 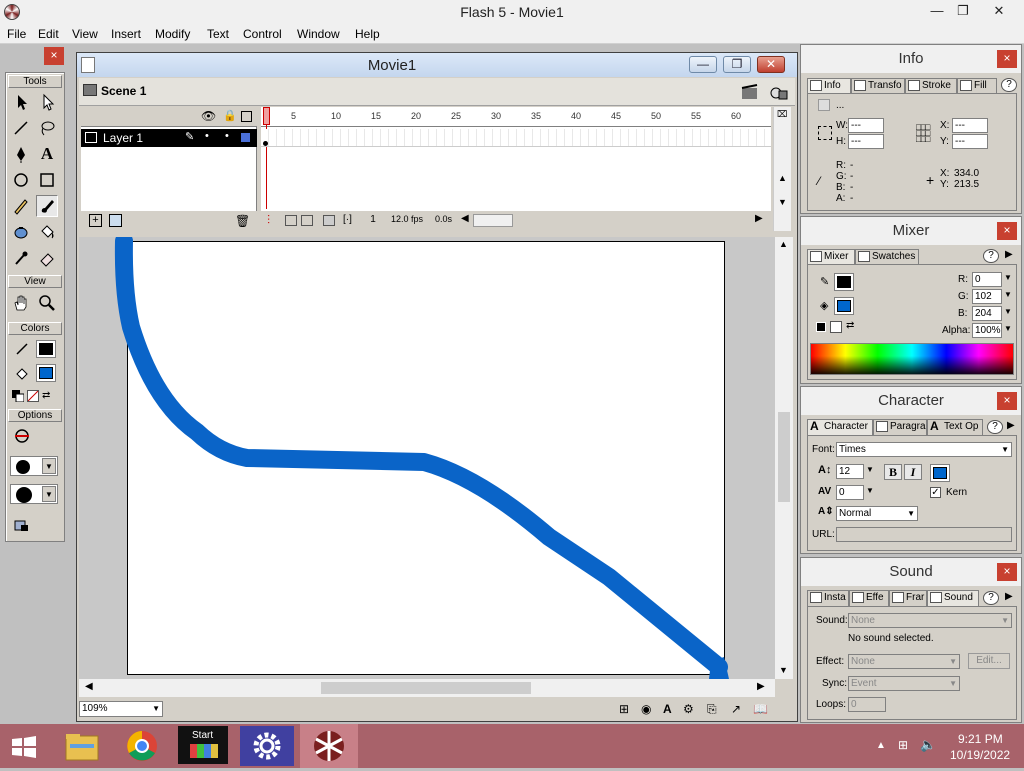 What do you see at coordinates (1007, 231) in the screenshot?
I see `mixer-close-button: ×` at bounding box center [1007, 231].